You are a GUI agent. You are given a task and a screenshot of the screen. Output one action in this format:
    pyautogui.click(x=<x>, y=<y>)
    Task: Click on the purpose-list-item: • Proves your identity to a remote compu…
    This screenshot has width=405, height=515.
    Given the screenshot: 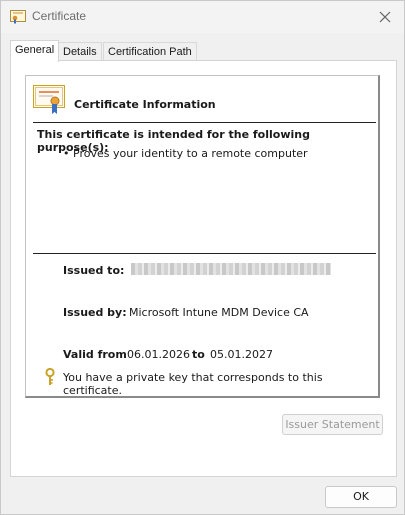 What is the action you would take?
    pyautogui.click(x=185, y=153)
    